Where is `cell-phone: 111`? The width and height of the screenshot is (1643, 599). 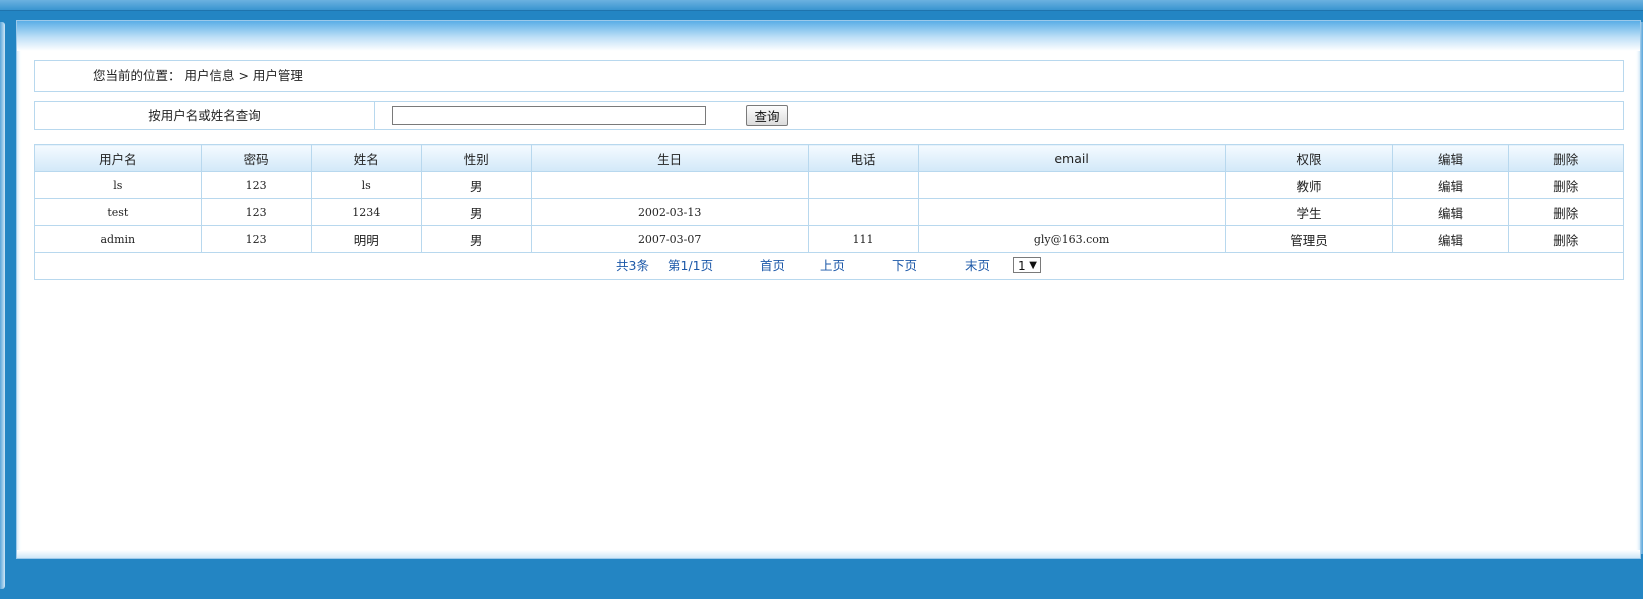
cell-phone: 111 is located at coordinates (863, 239).